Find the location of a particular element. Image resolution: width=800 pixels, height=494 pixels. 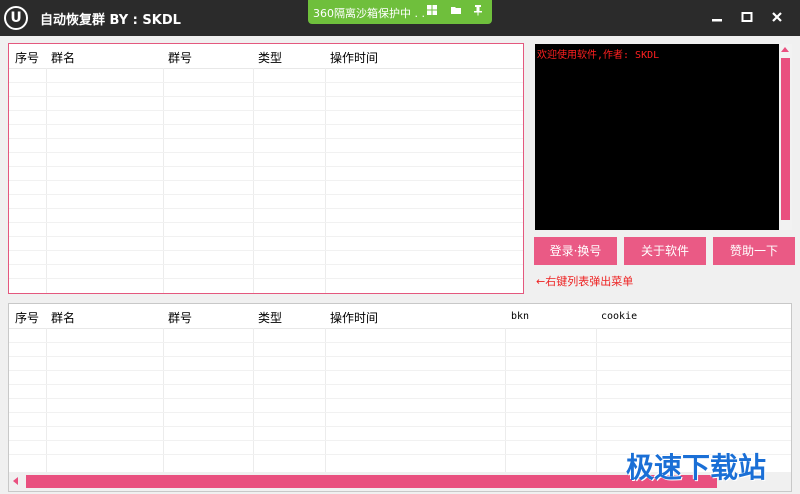

sandbox-text: 360隔离沙箱保护中 . . is located at coordinates (369, 13).